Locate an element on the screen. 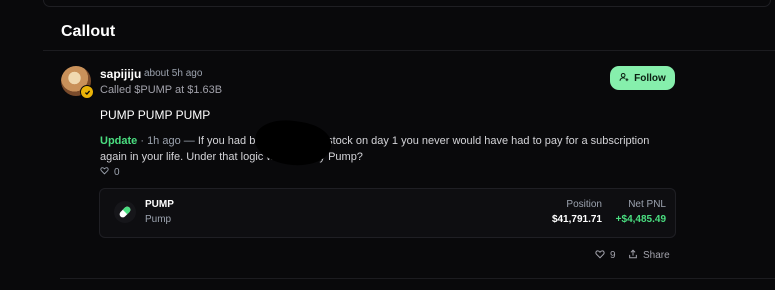  token-name: Pump is located at coordinates (158, 219).